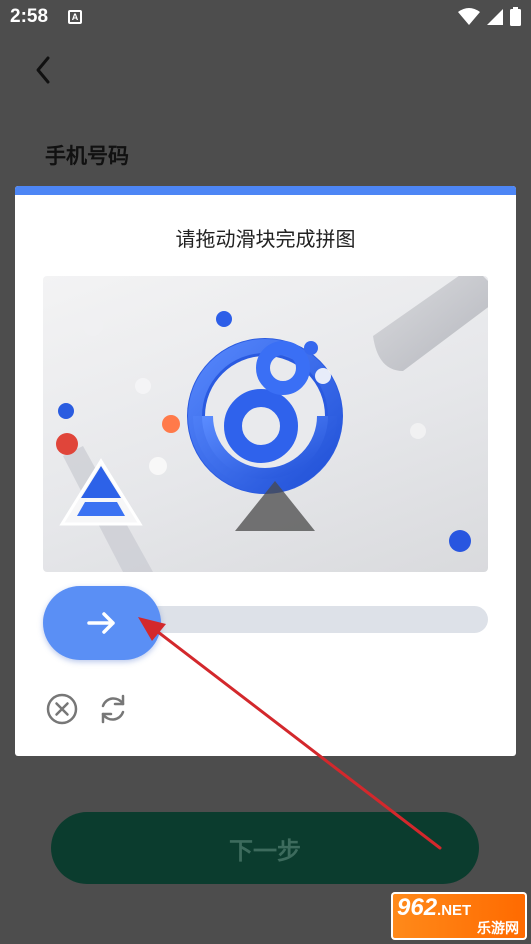  Describe the element at coordinates (417, 907) in the screenshot. I see `watermark-brand-number: 962` at that location.